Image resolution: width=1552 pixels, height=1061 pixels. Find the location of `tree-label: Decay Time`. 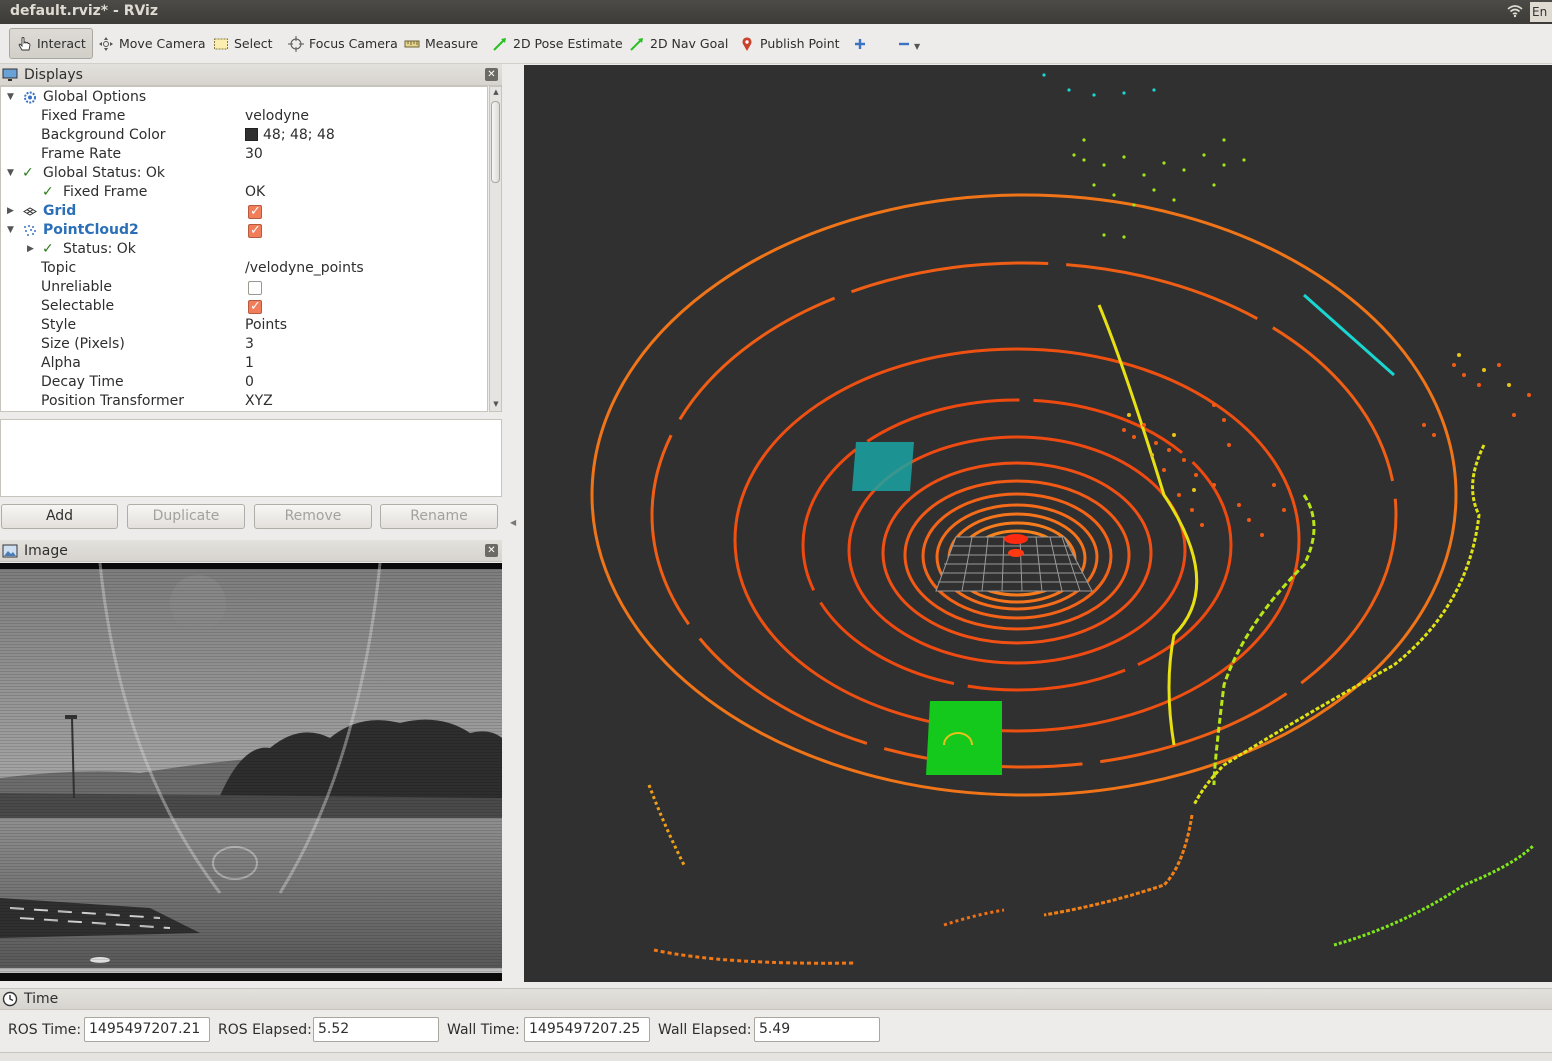

tree-label: Decay Time is located at coordinates (82, 382).